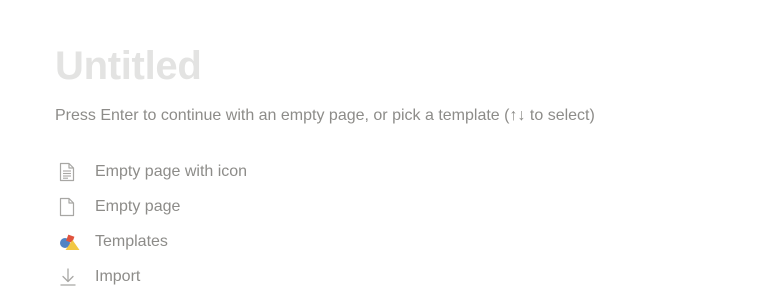  Describe the element at coordinates (171, 171) in the screenshot. I see `option-label: Empty page with icon` at that location.